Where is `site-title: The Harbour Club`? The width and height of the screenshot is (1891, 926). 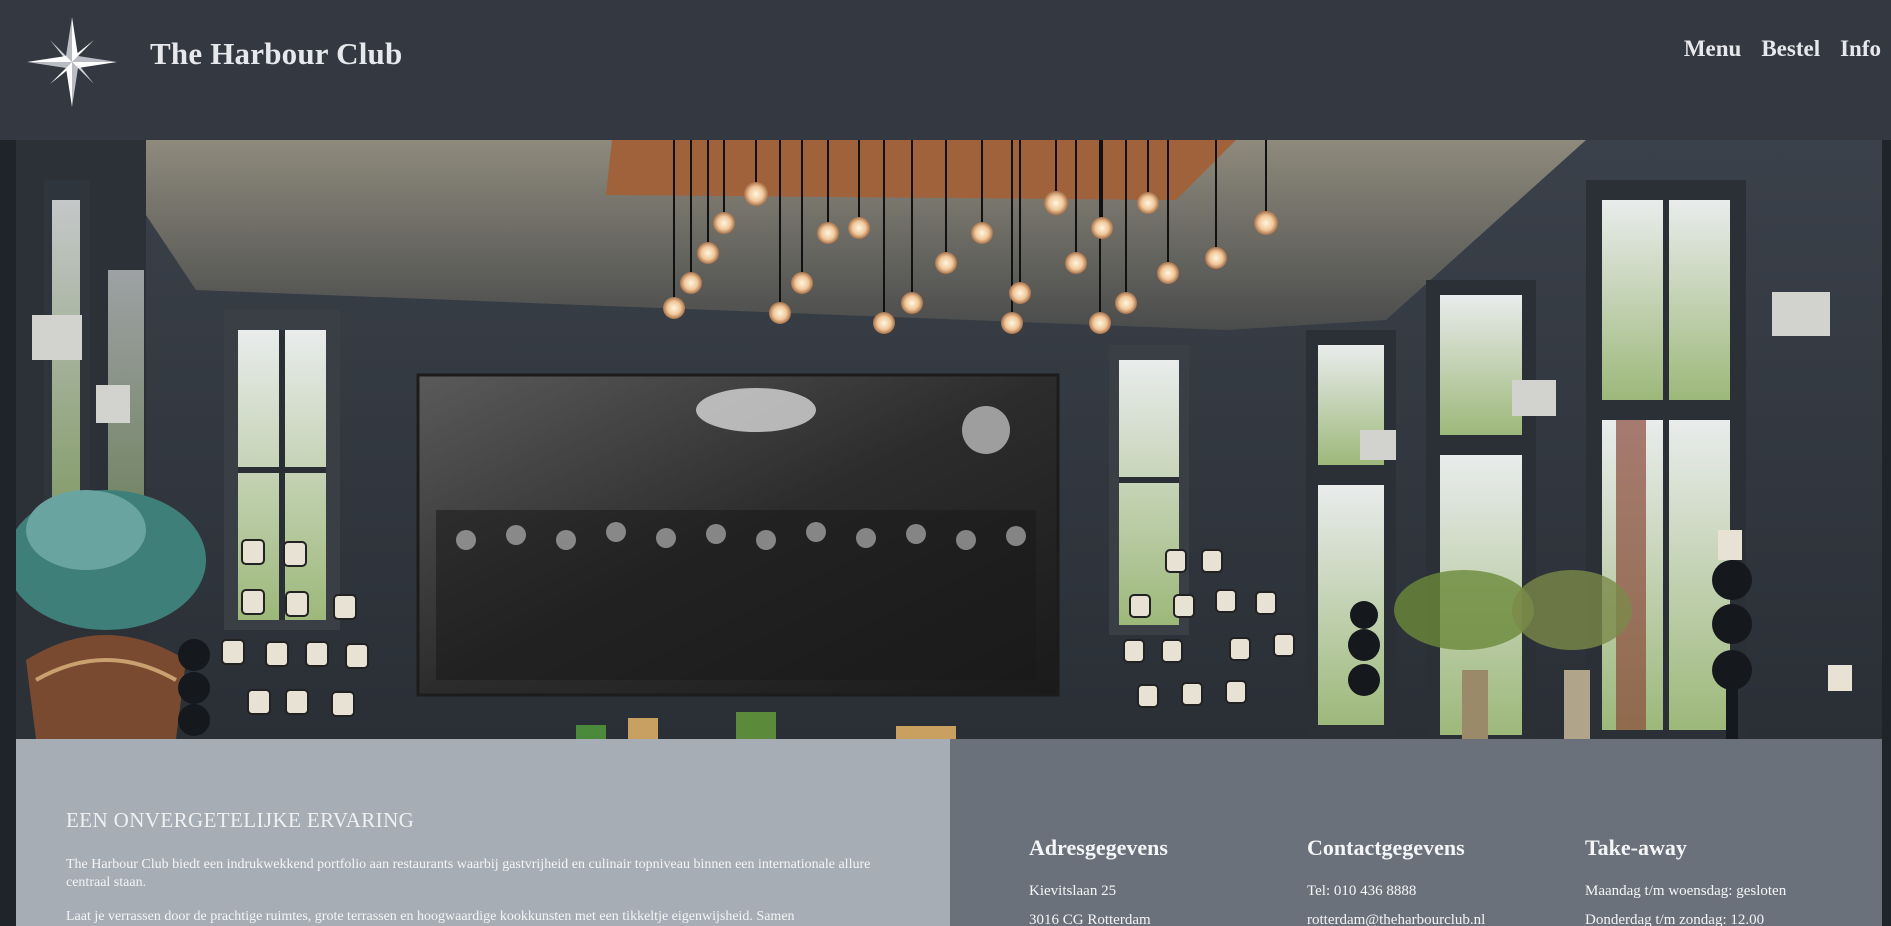 site-title: The Harbour Club is located at coordinates (276, 54).